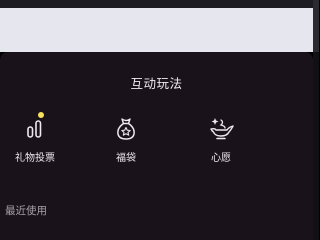  Describe the element at coordinates (316, 146) in the screenshot. I see `right-edge-bar` at that location.